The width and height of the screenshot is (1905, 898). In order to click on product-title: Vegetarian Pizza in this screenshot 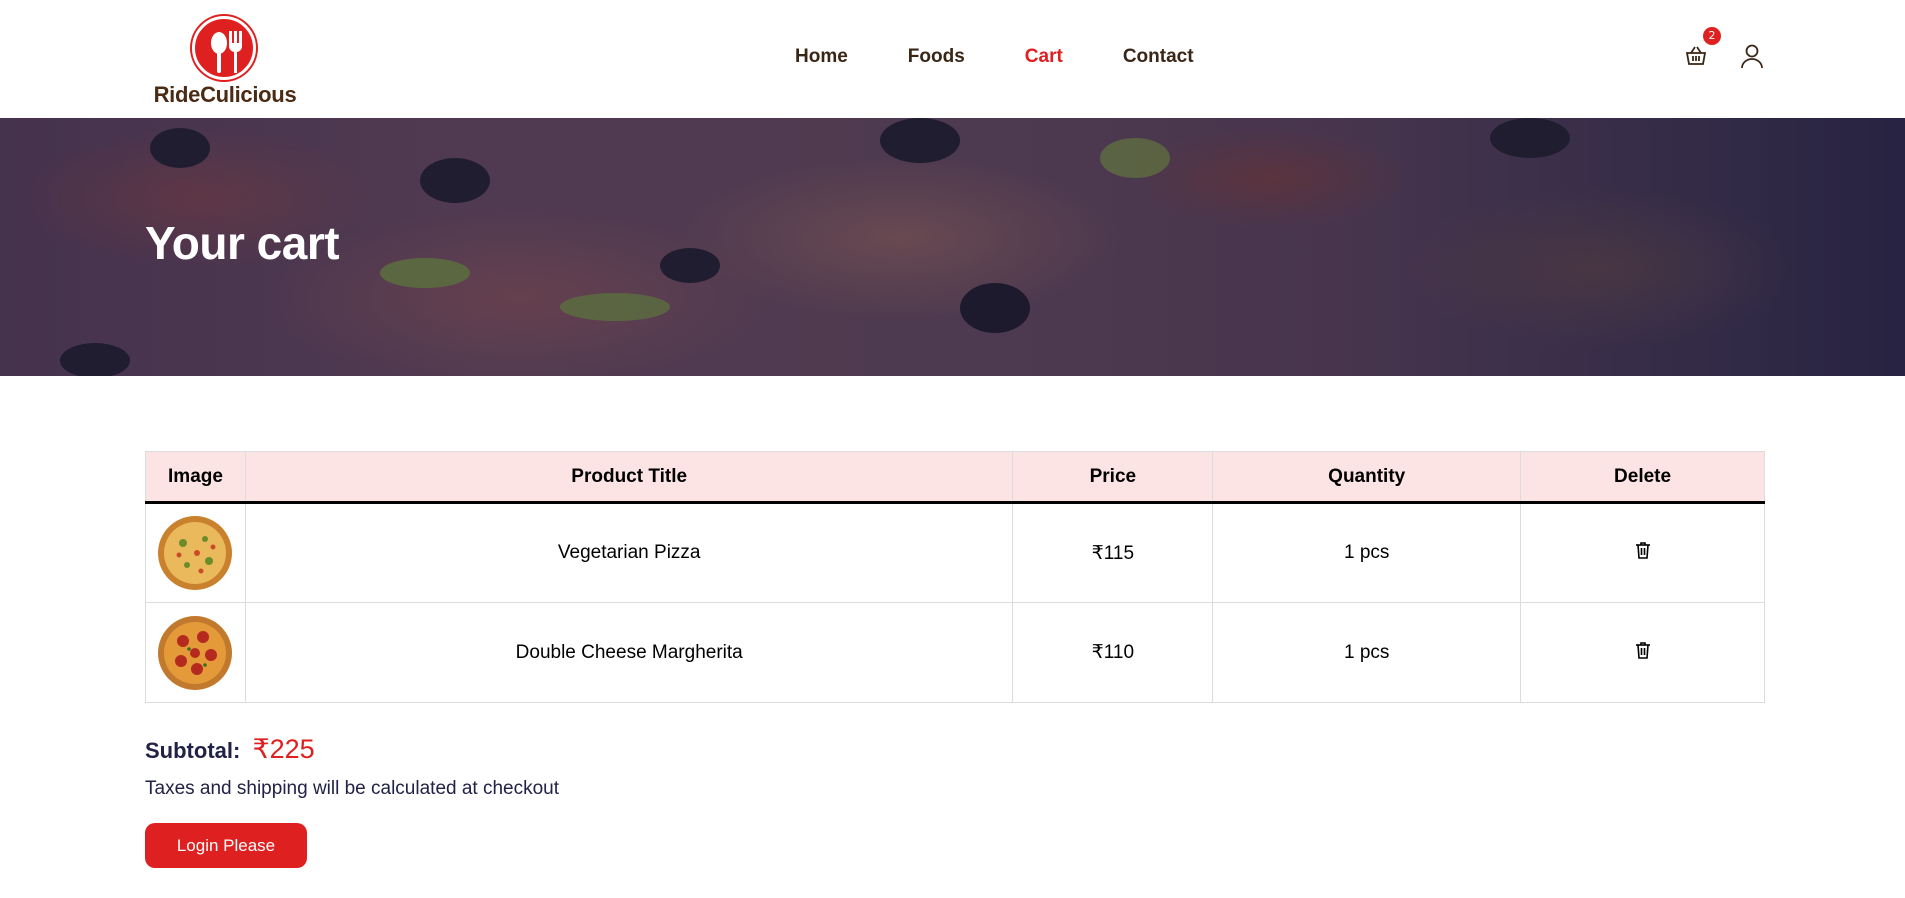, I will do `click(629, 552)`.